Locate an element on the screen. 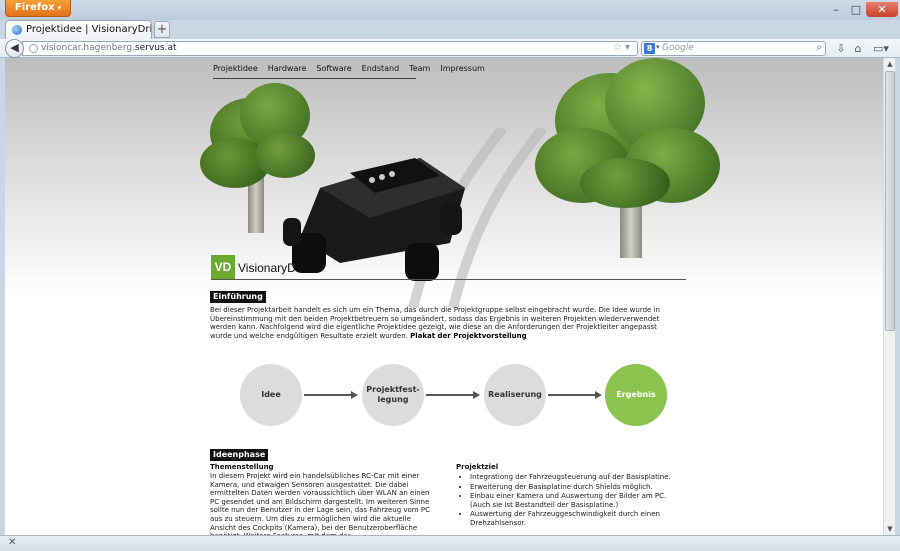 This screenshot has width=900, height=551. step-idee: Idee is located at coordinates (271, 395).